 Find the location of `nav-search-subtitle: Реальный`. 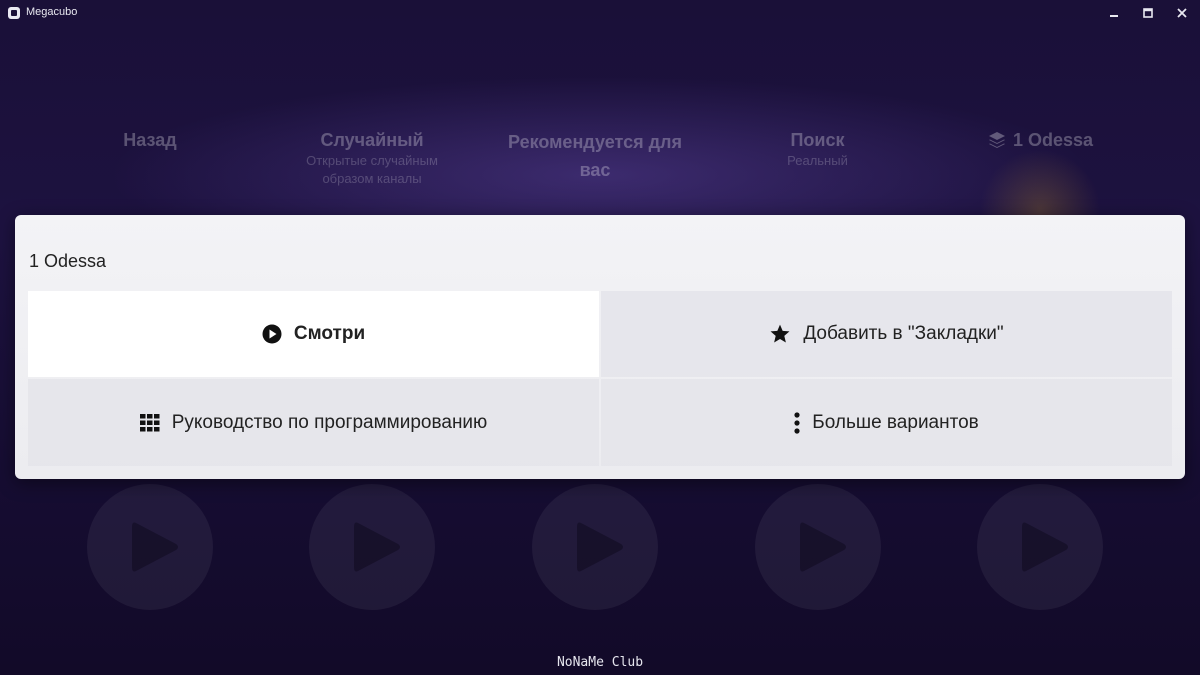

nav-search-subtitle: Реальный is located at coordinates (817, 160).